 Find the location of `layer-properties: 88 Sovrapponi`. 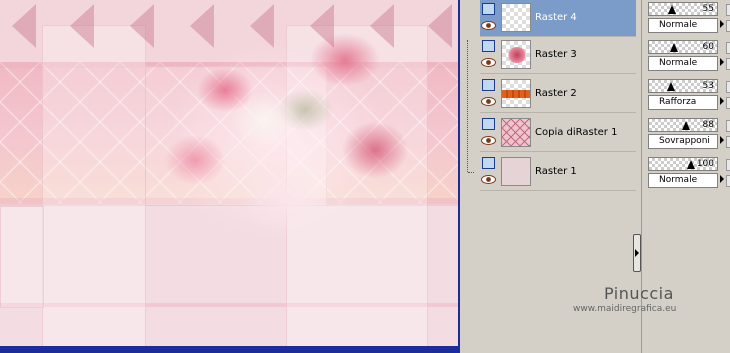

layer-properties: 88 Sovrapponi is located at coordinates (688, 134).